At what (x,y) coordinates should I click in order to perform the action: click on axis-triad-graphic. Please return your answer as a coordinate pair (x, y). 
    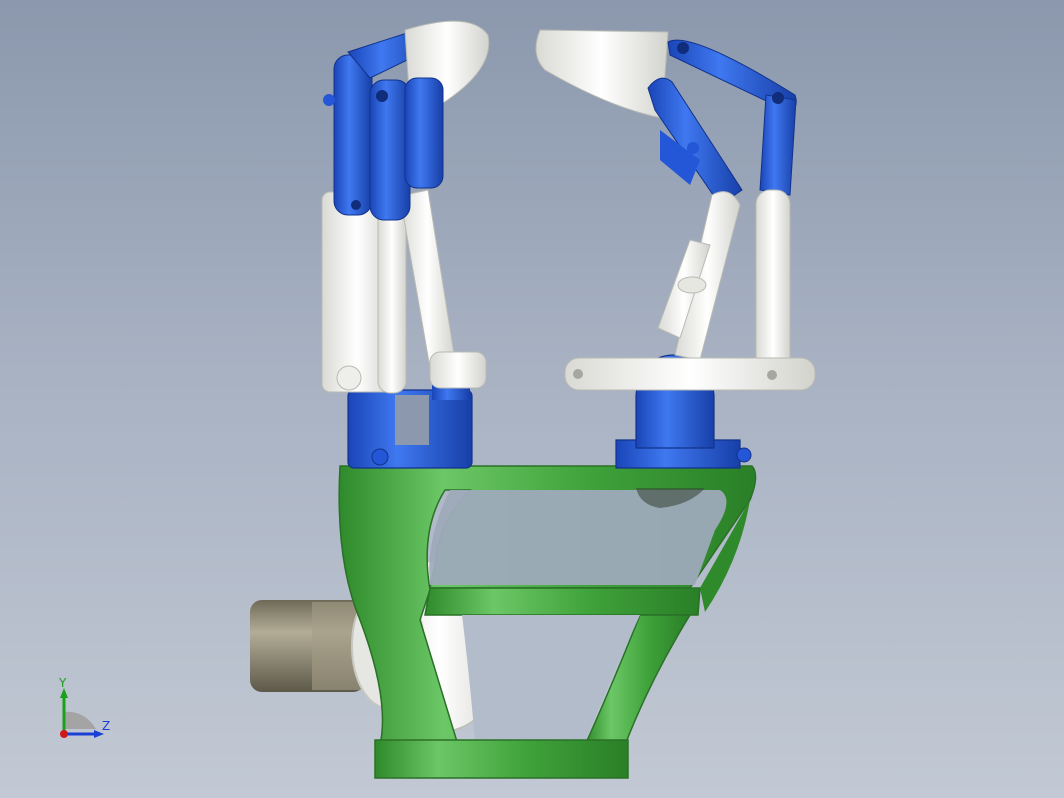
    Looking at the image, I should click on (82, 713).